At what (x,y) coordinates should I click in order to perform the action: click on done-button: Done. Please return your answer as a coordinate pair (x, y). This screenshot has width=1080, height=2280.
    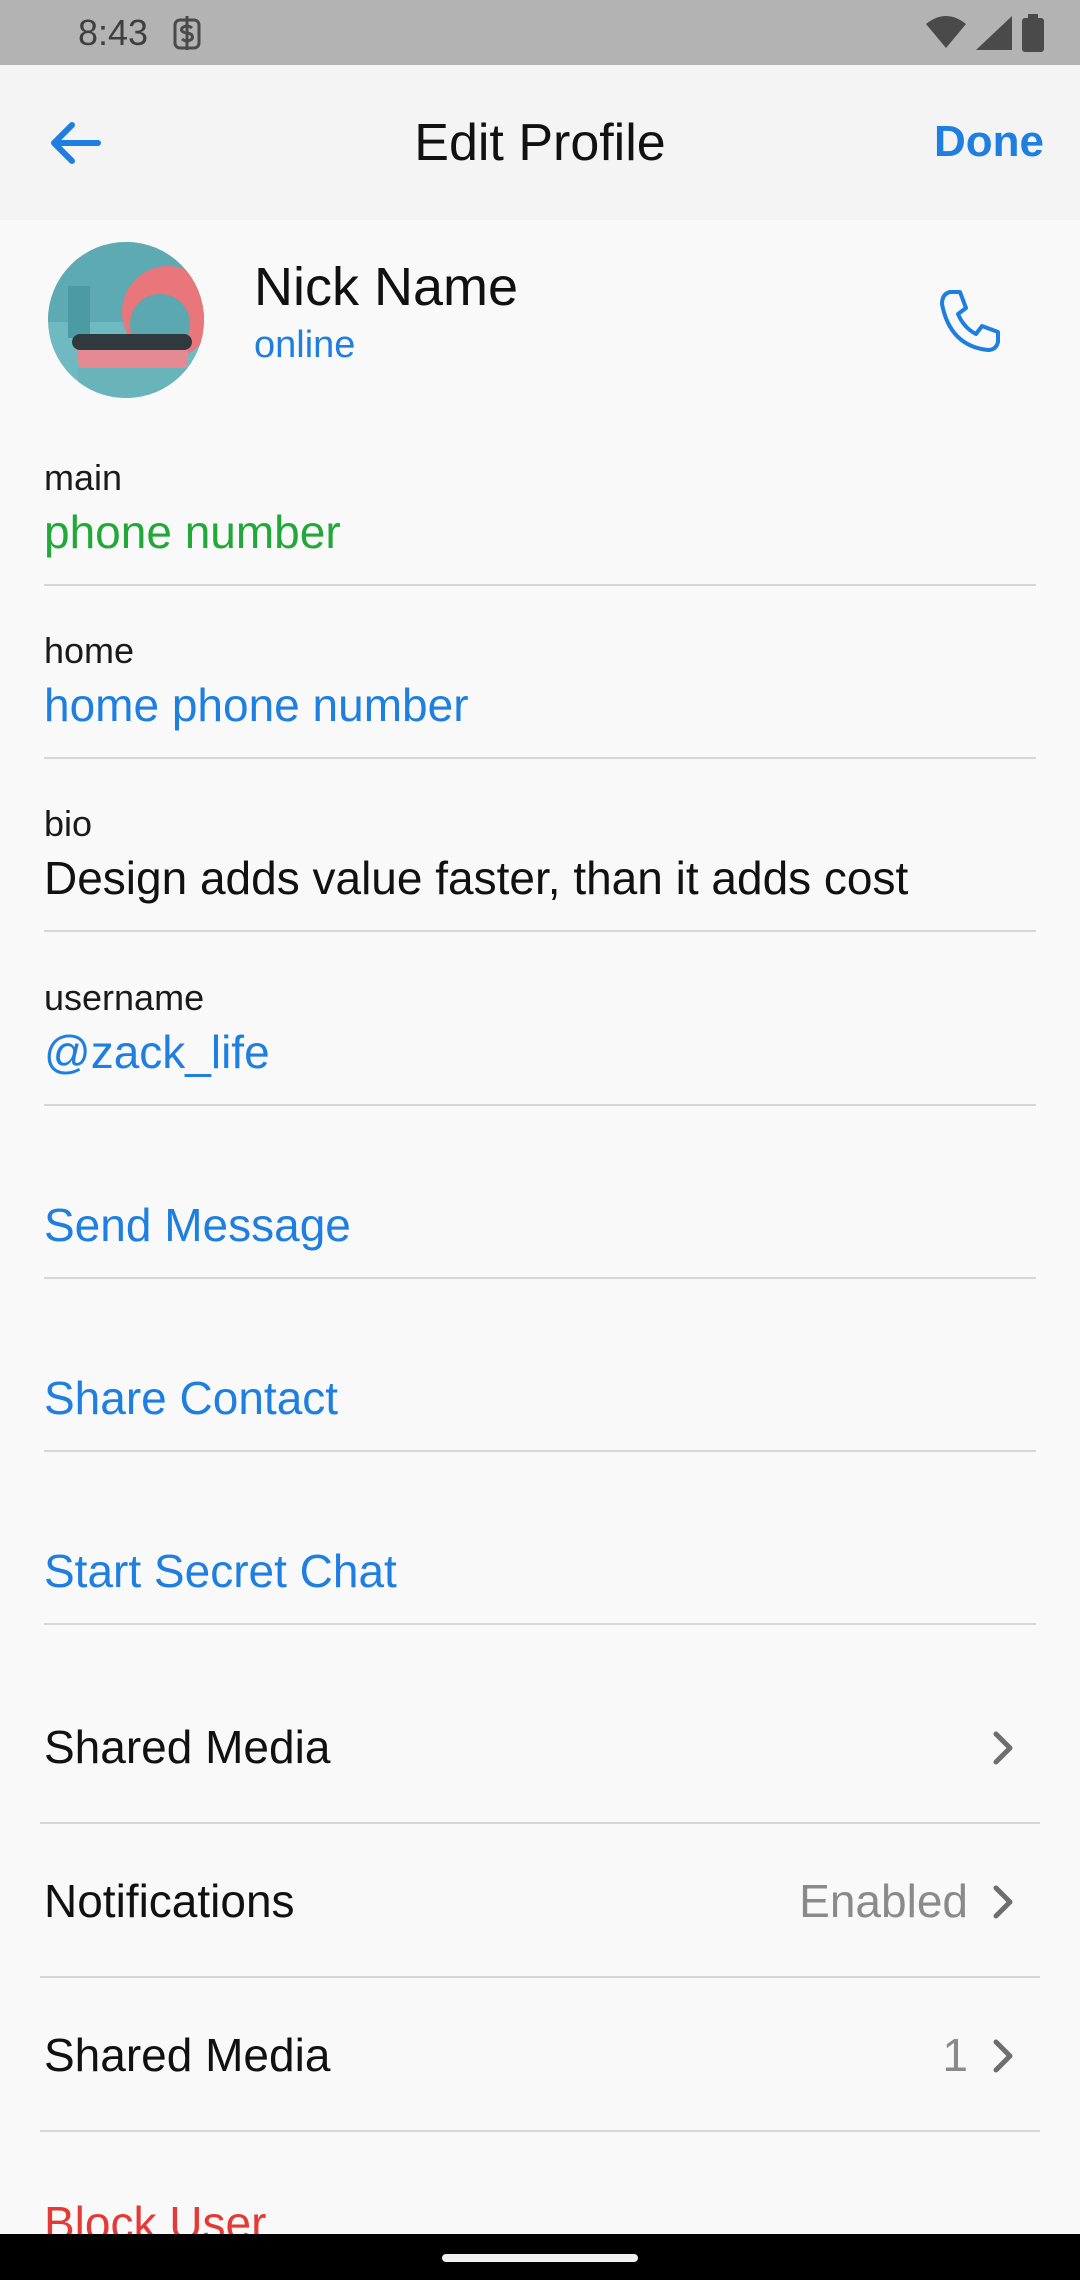
    Looking at the image, I should click on (989, 142).